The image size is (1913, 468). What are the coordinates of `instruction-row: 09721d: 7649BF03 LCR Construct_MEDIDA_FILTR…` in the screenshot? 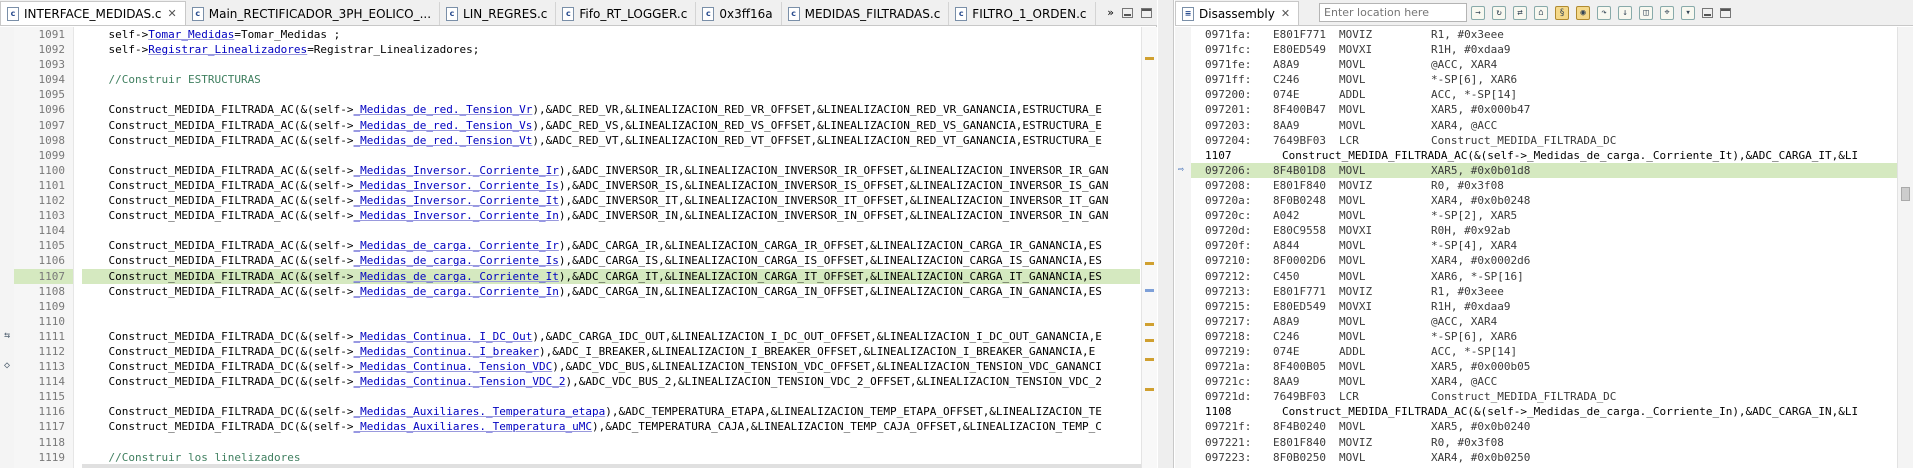 It's located at (1544, 396).